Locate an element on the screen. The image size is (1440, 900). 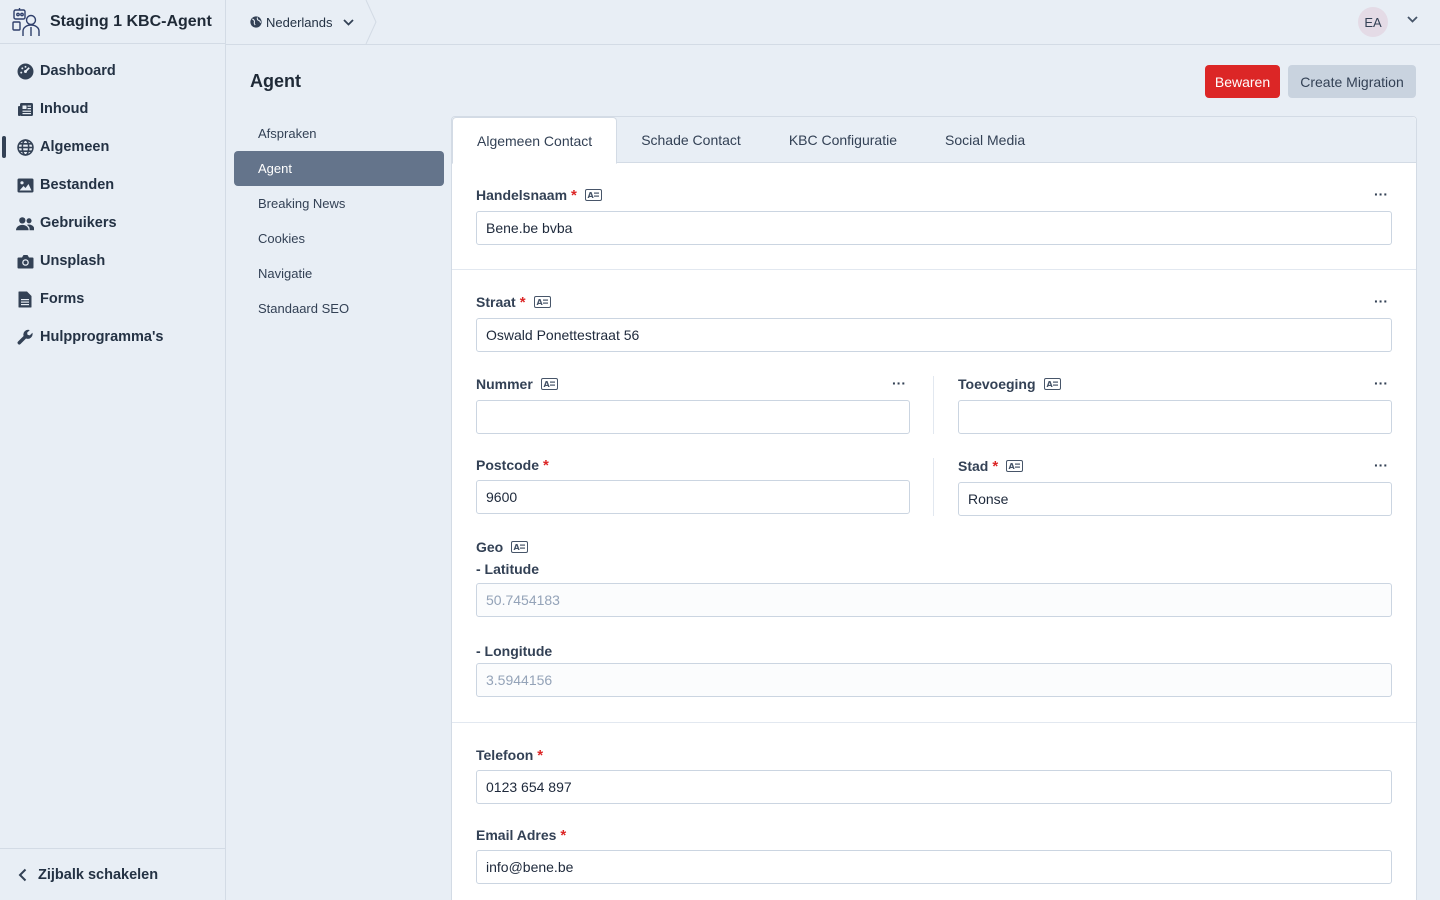
sidebar-item-label: Inhoud is located at coordinates (64, 109).